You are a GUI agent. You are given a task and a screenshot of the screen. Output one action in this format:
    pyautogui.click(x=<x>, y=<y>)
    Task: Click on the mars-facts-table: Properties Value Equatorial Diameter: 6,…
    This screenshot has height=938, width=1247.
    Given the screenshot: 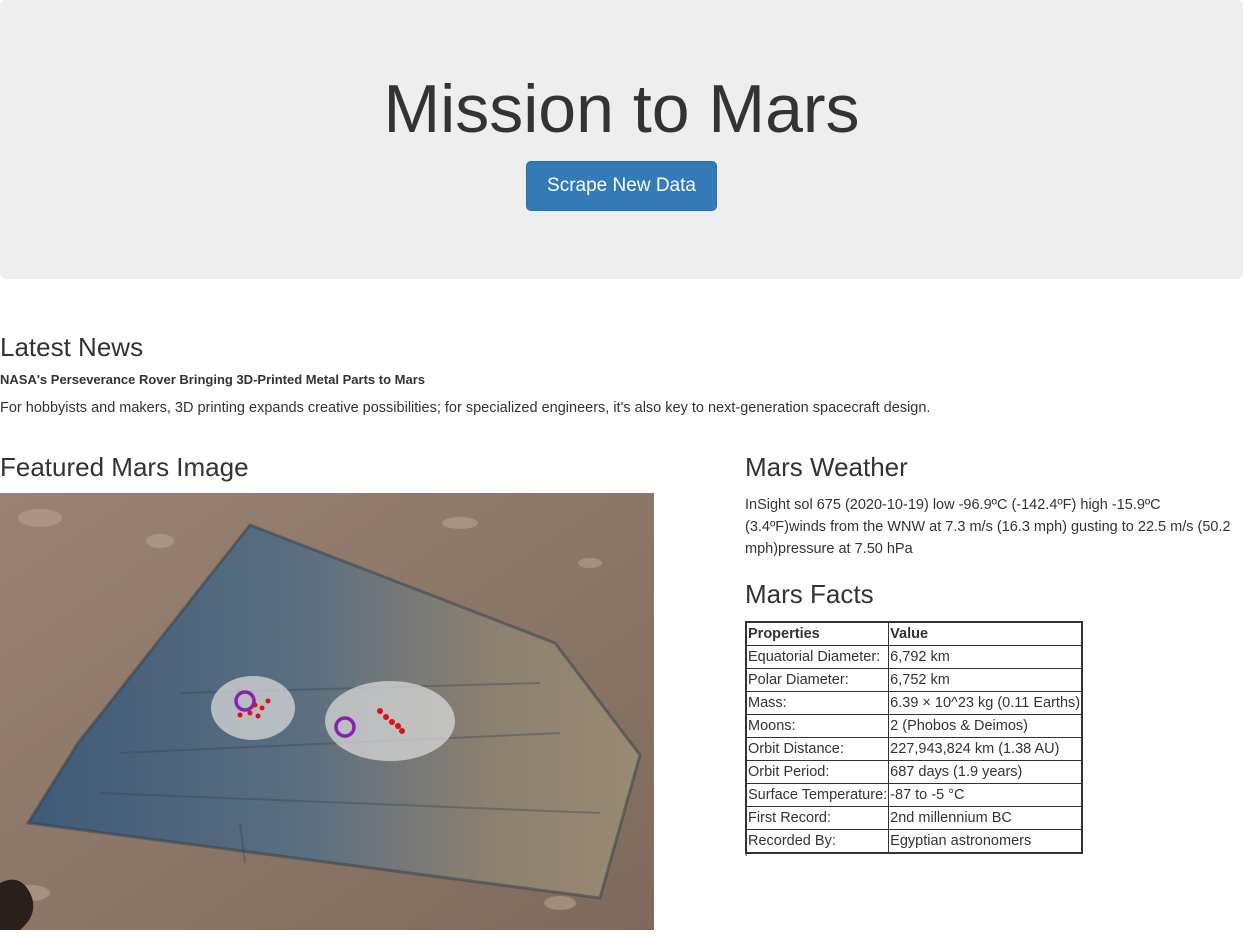 What is the action you would take?
    pyautogui.click(x=914, y=737)
    